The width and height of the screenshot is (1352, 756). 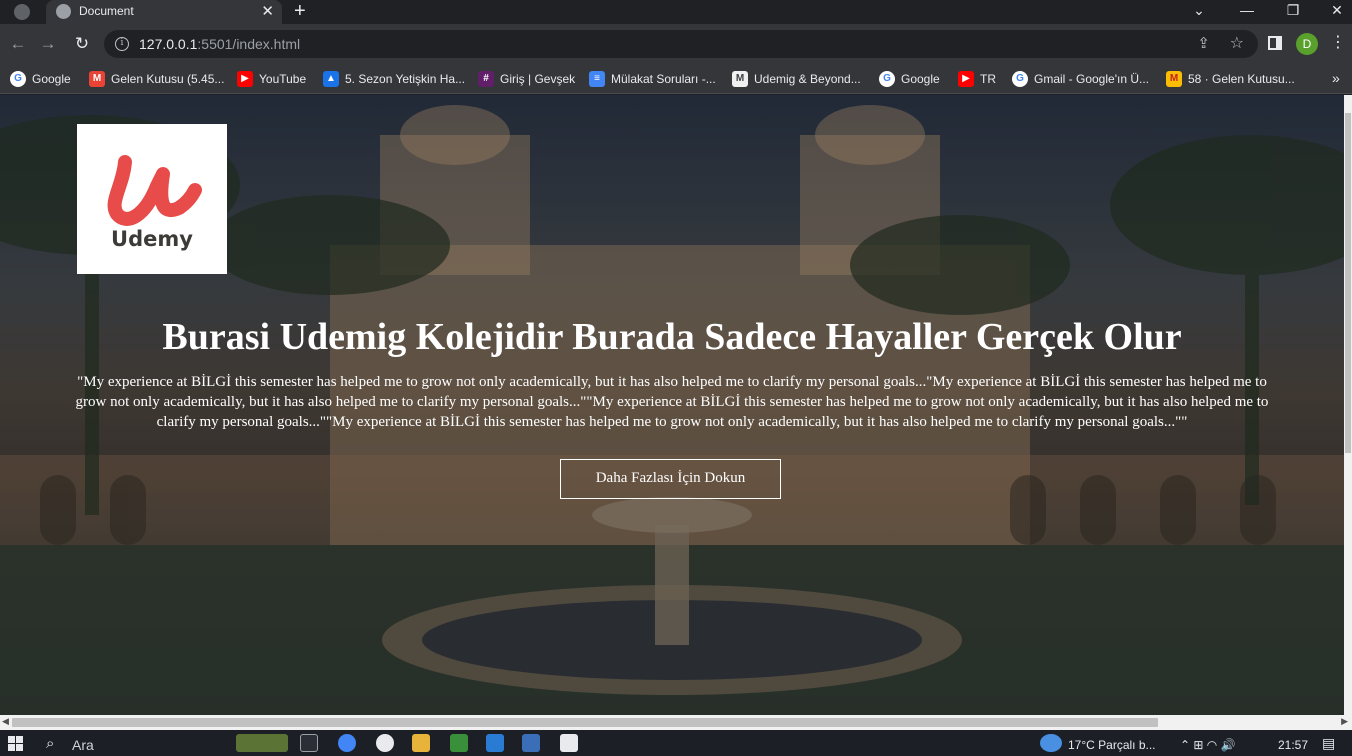 I want to click on notification-icon: ▤, so click(x=1328, y=743).